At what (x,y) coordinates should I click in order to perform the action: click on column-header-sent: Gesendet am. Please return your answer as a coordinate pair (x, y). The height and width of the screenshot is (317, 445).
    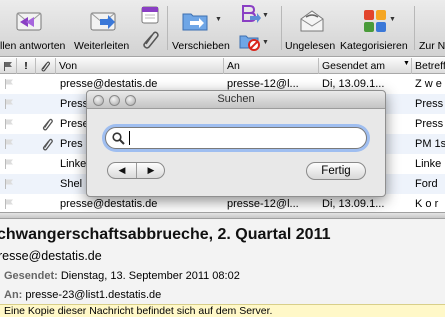
    Looking at the image, I should click on (365, 66).